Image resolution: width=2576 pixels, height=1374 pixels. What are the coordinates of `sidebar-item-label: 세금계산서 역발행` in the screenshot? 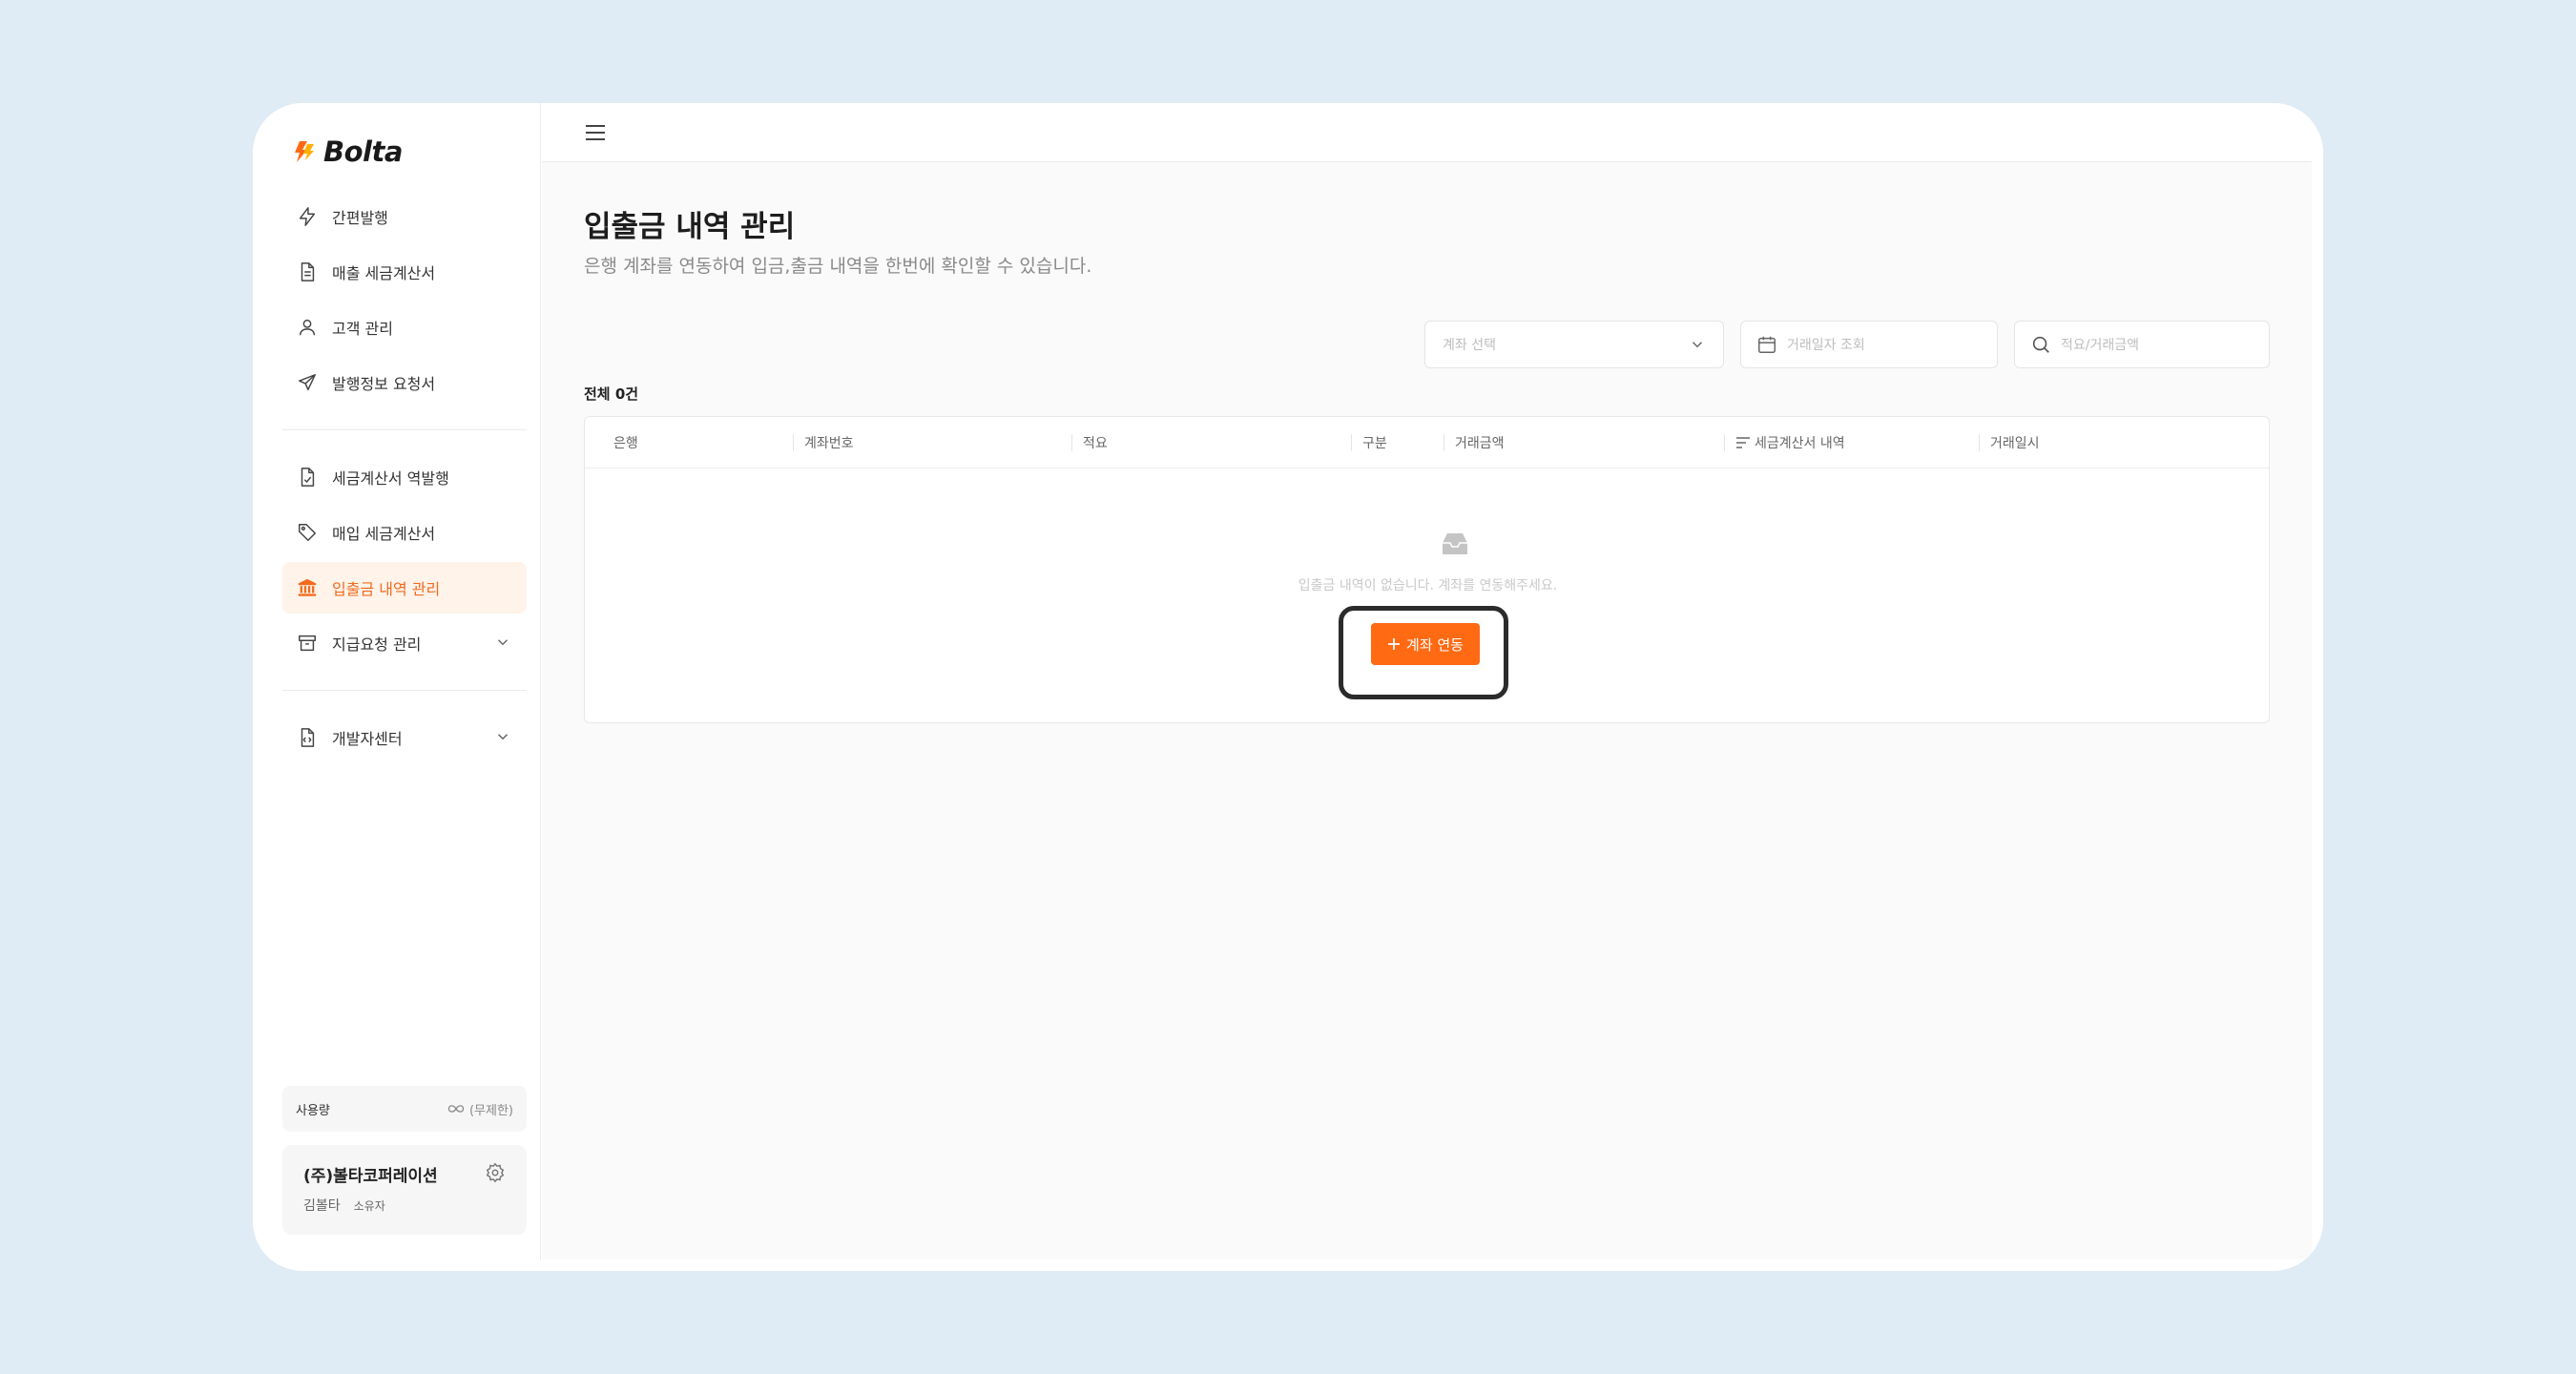 It's located at (390, 478).